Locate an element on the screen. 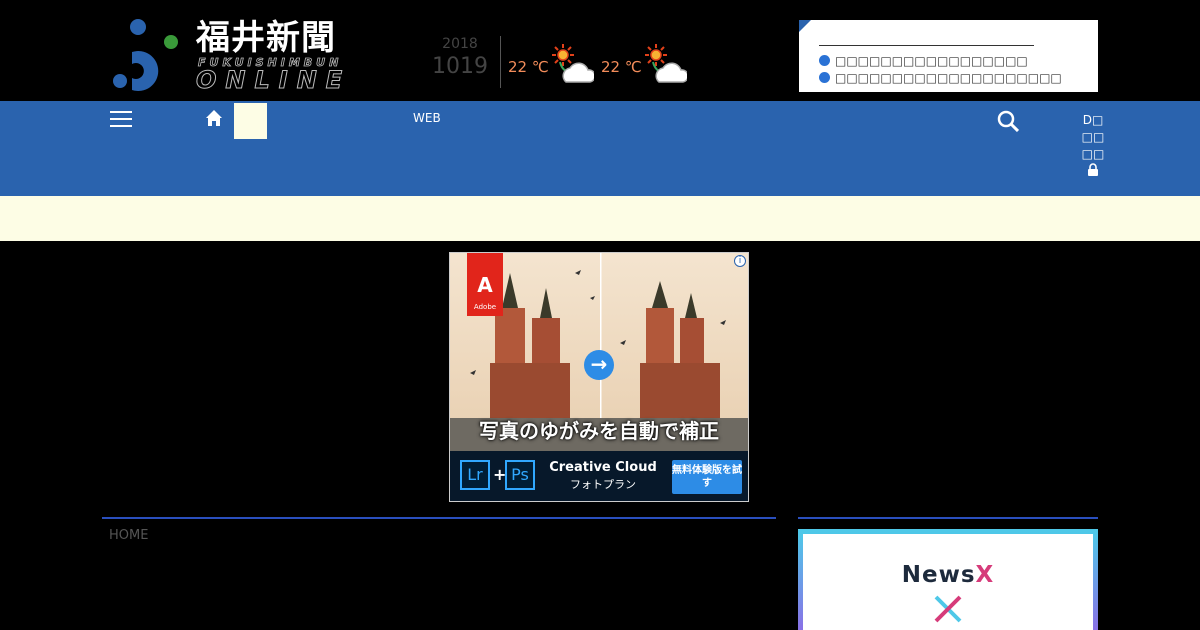  ad-info-icon: i is located at coordinates (740, 261).